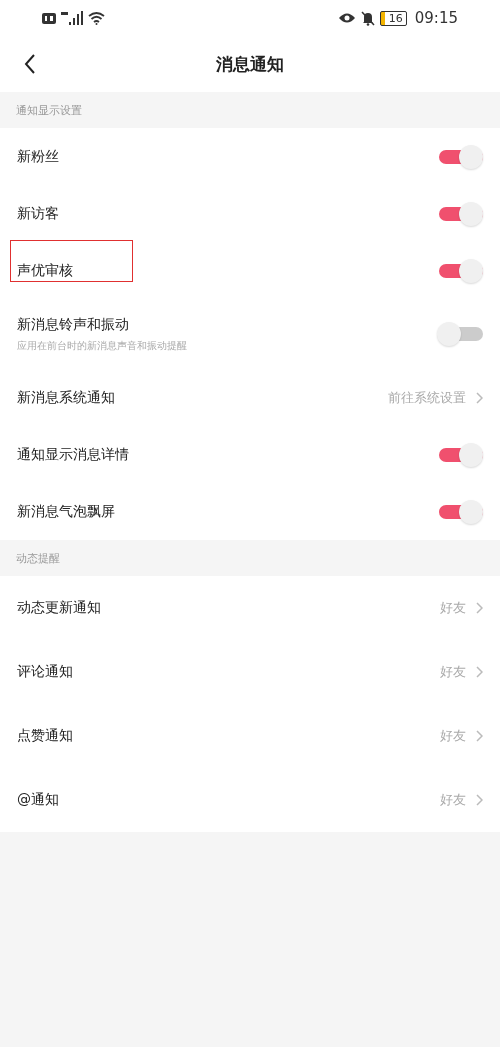 The height and width of the screenshot is (1047, 500). Describe the element at coordinates (436, 18) in the screenshot. I see `clock-time: 09:15` at that location.